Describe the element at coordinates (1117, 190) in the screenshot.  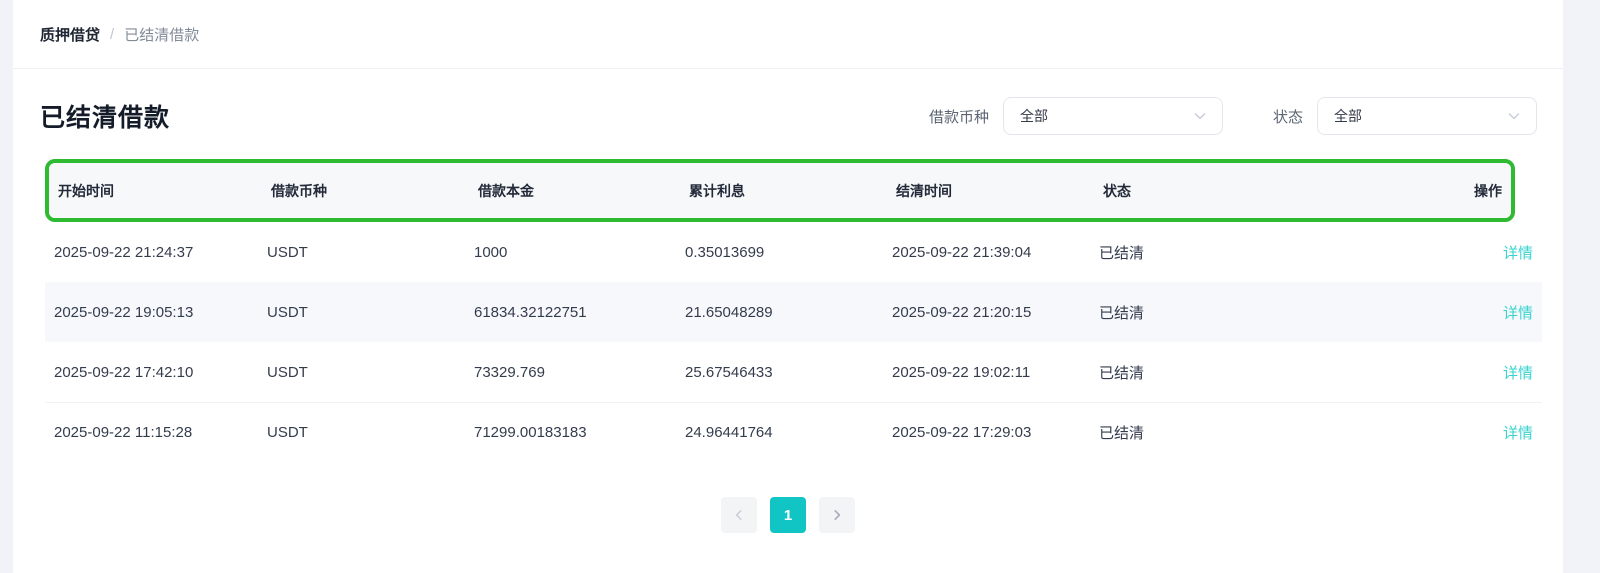
I see `column-header-status: 状态` at that location.